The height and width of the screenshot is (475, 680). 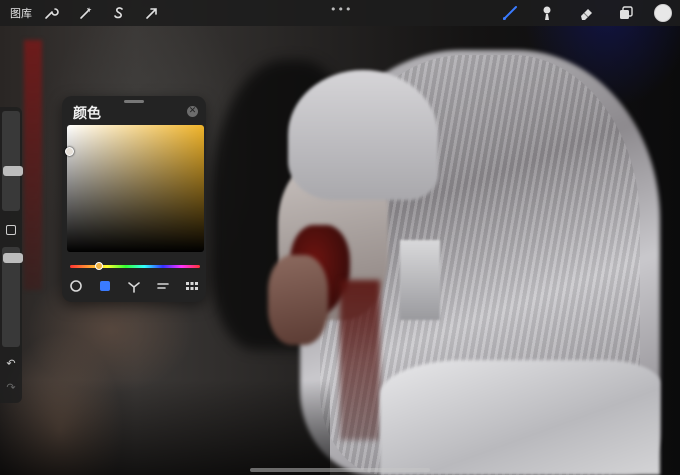 I want to click on canvas-red-stroke, so click(x=33, y=165).